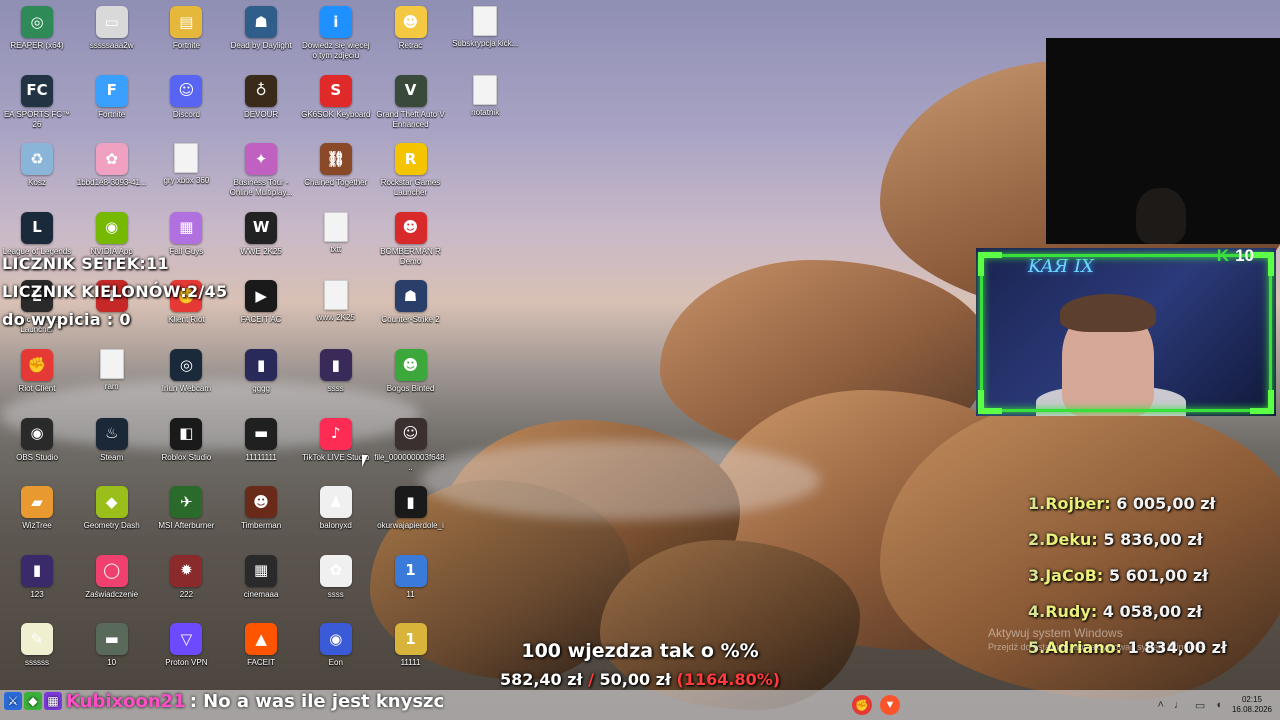 The height and width of the screenshot is (720, 1280). Describe the element at coordinates (186, 105) in the screenshot. I see `desktop-icon: ☺ Discord` at that location.